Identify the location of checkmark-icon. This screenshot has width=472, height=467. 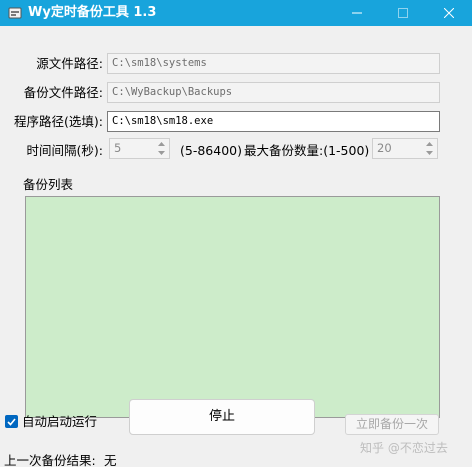
(11, 421).